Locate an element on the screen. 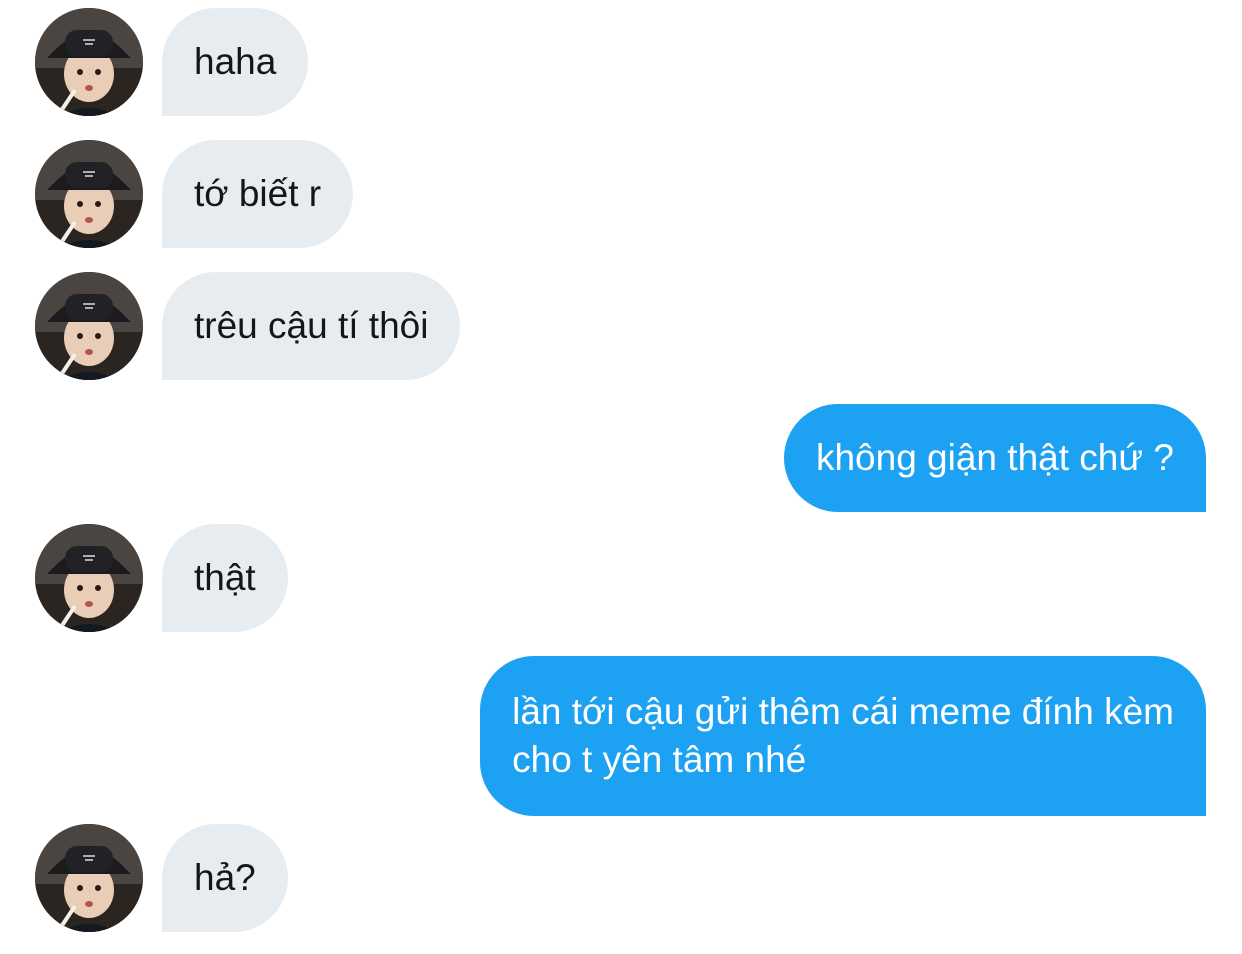  message-text-line: cho t yên tâm nhé is located at coordinates (659, 759).